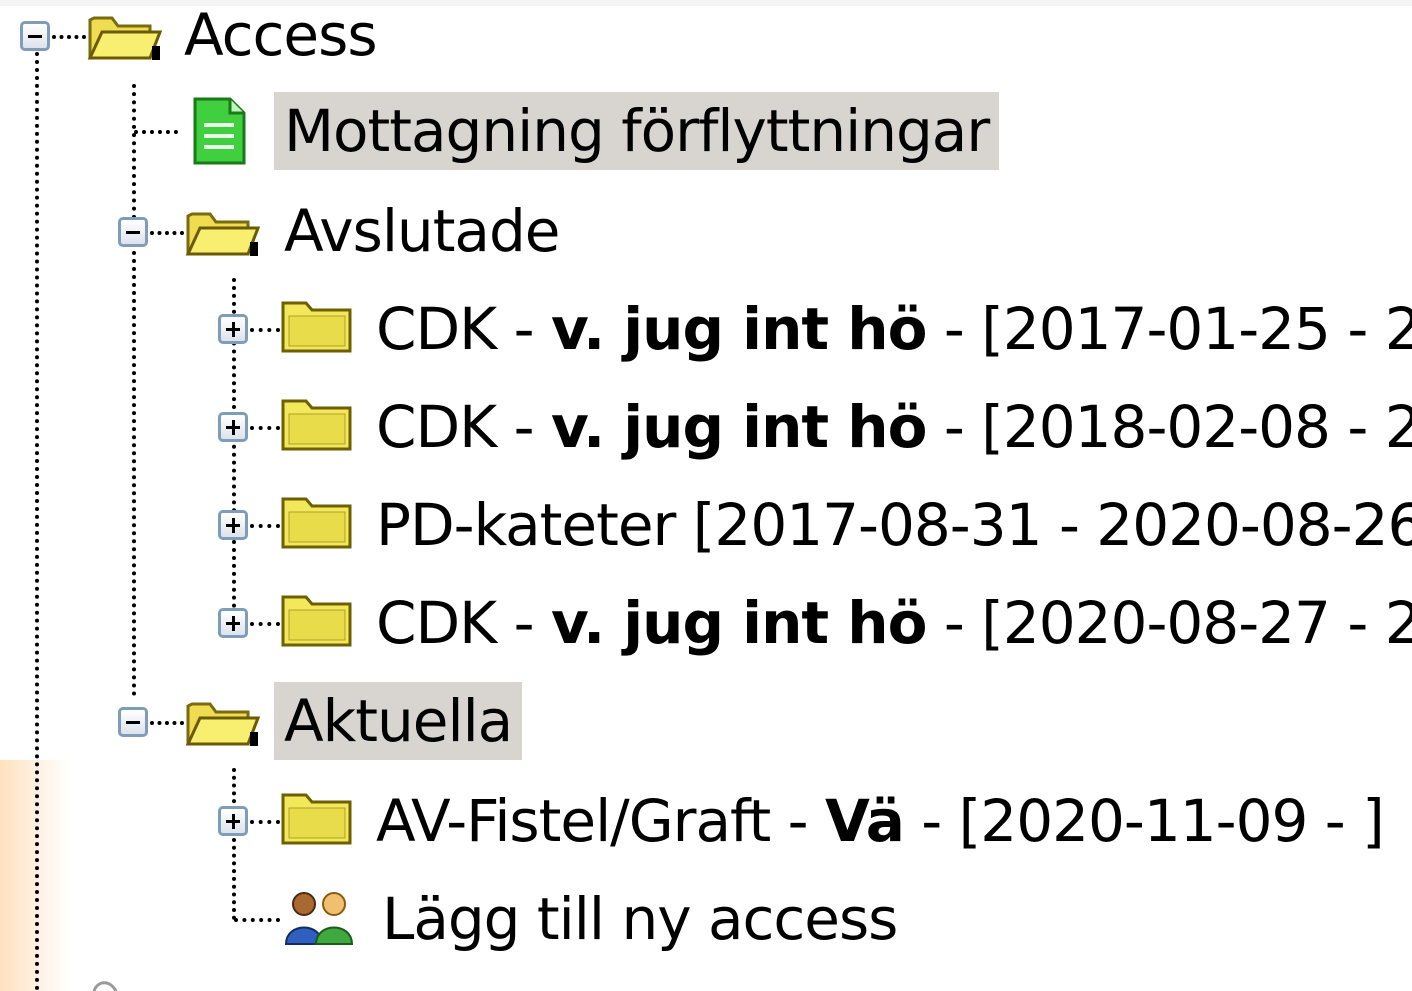 This screenshot has height=991, width=1412. I want to click on tree-node-add-access: Lägg till ny access, so click(639, 919).